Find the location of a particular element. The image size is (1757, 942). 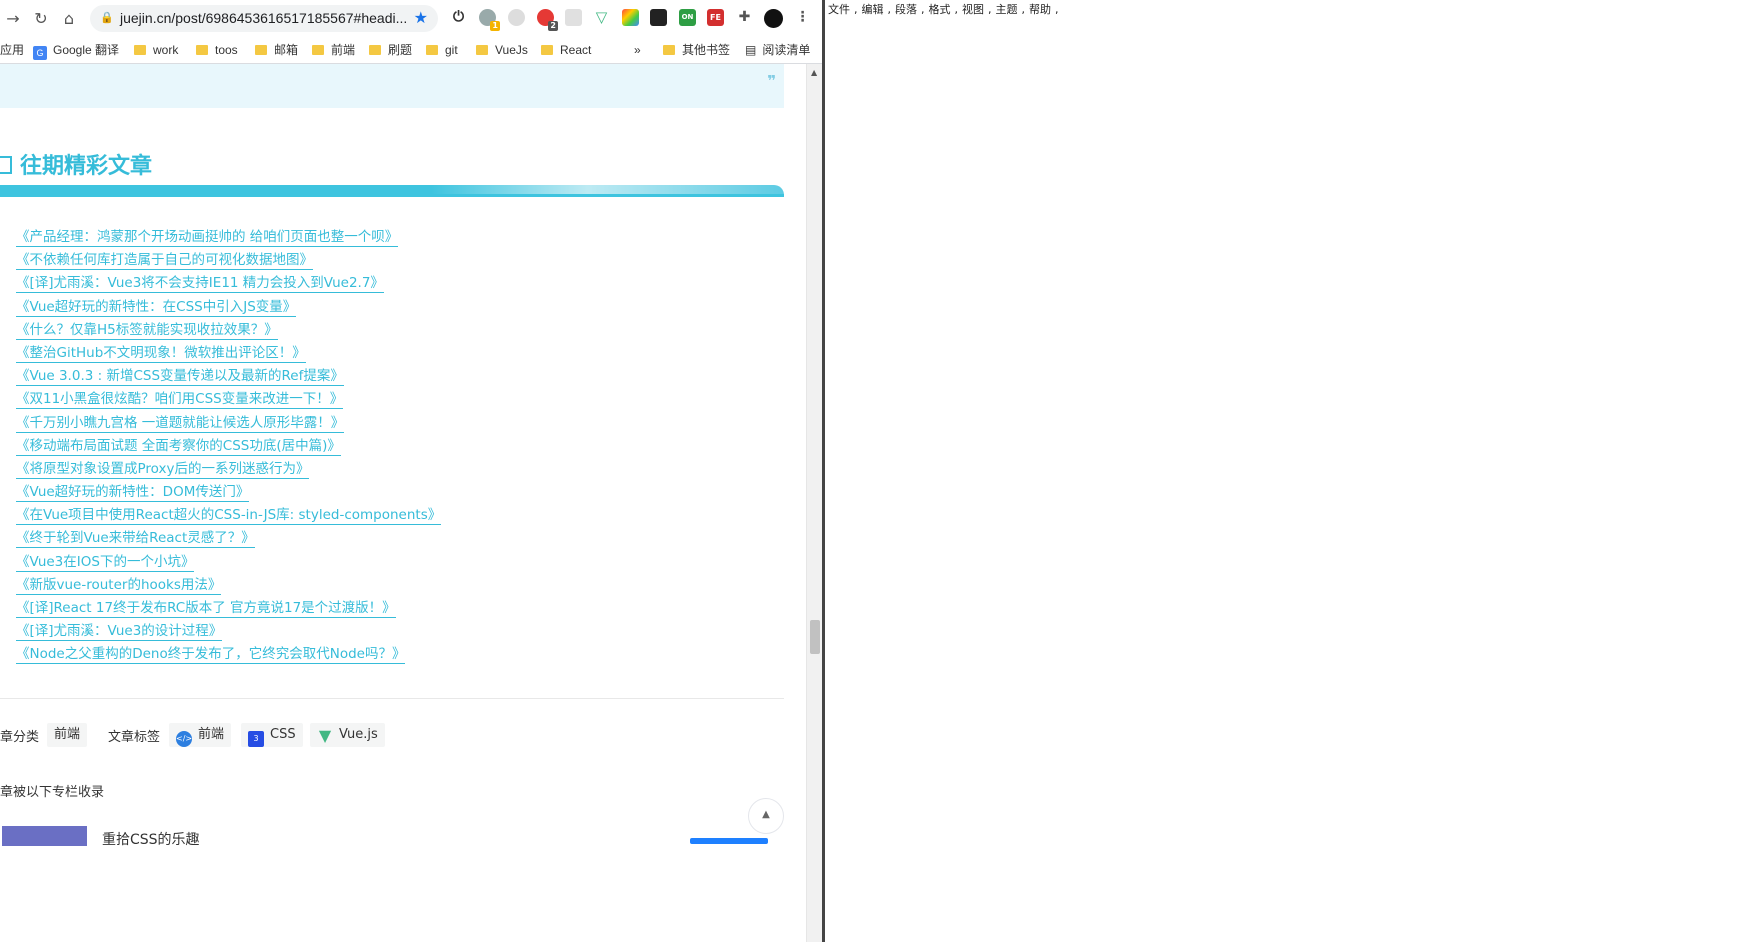

article-link: 《Node之父重构的Deno终于发布了，它终究会取代Node吗？》 is located at coordinates (211, 655).